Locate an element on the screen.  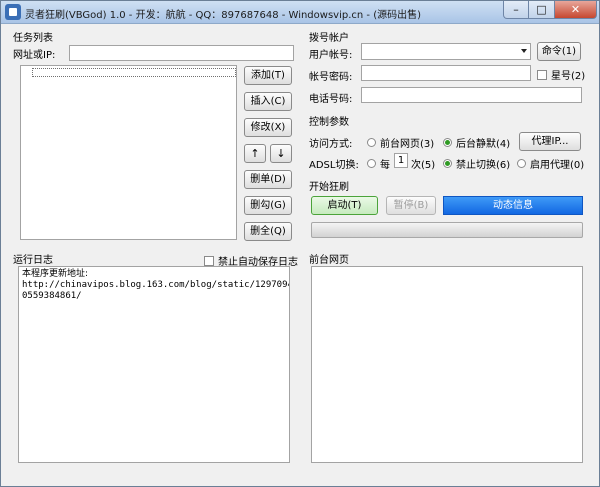
adsl-disable-radio-dot is located at coordinates (447, 163).